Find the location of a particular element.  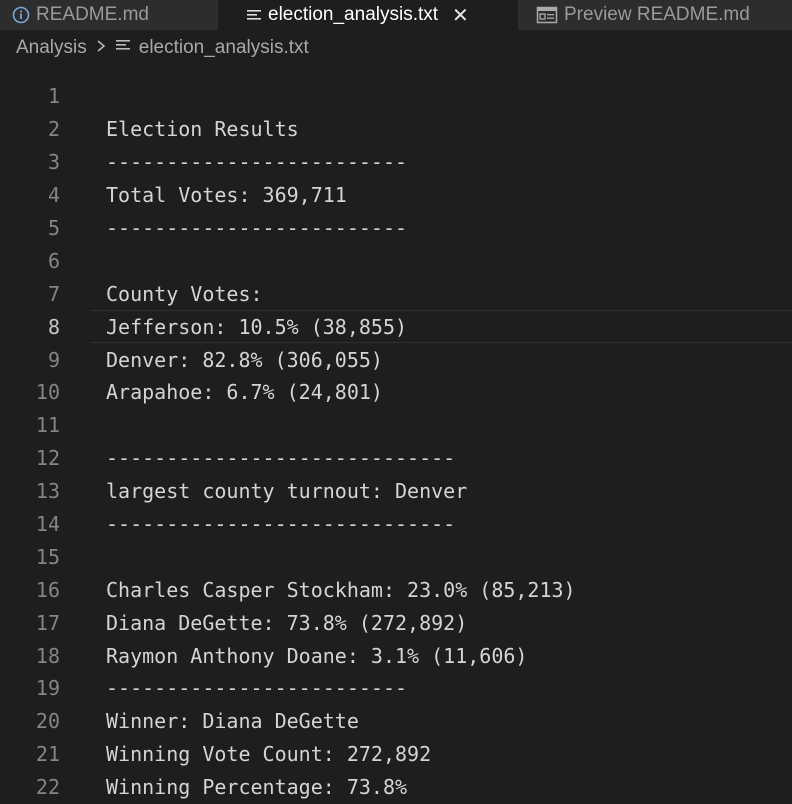

code-line: 14 ----------------------------- is located at coordinates (396, 524).